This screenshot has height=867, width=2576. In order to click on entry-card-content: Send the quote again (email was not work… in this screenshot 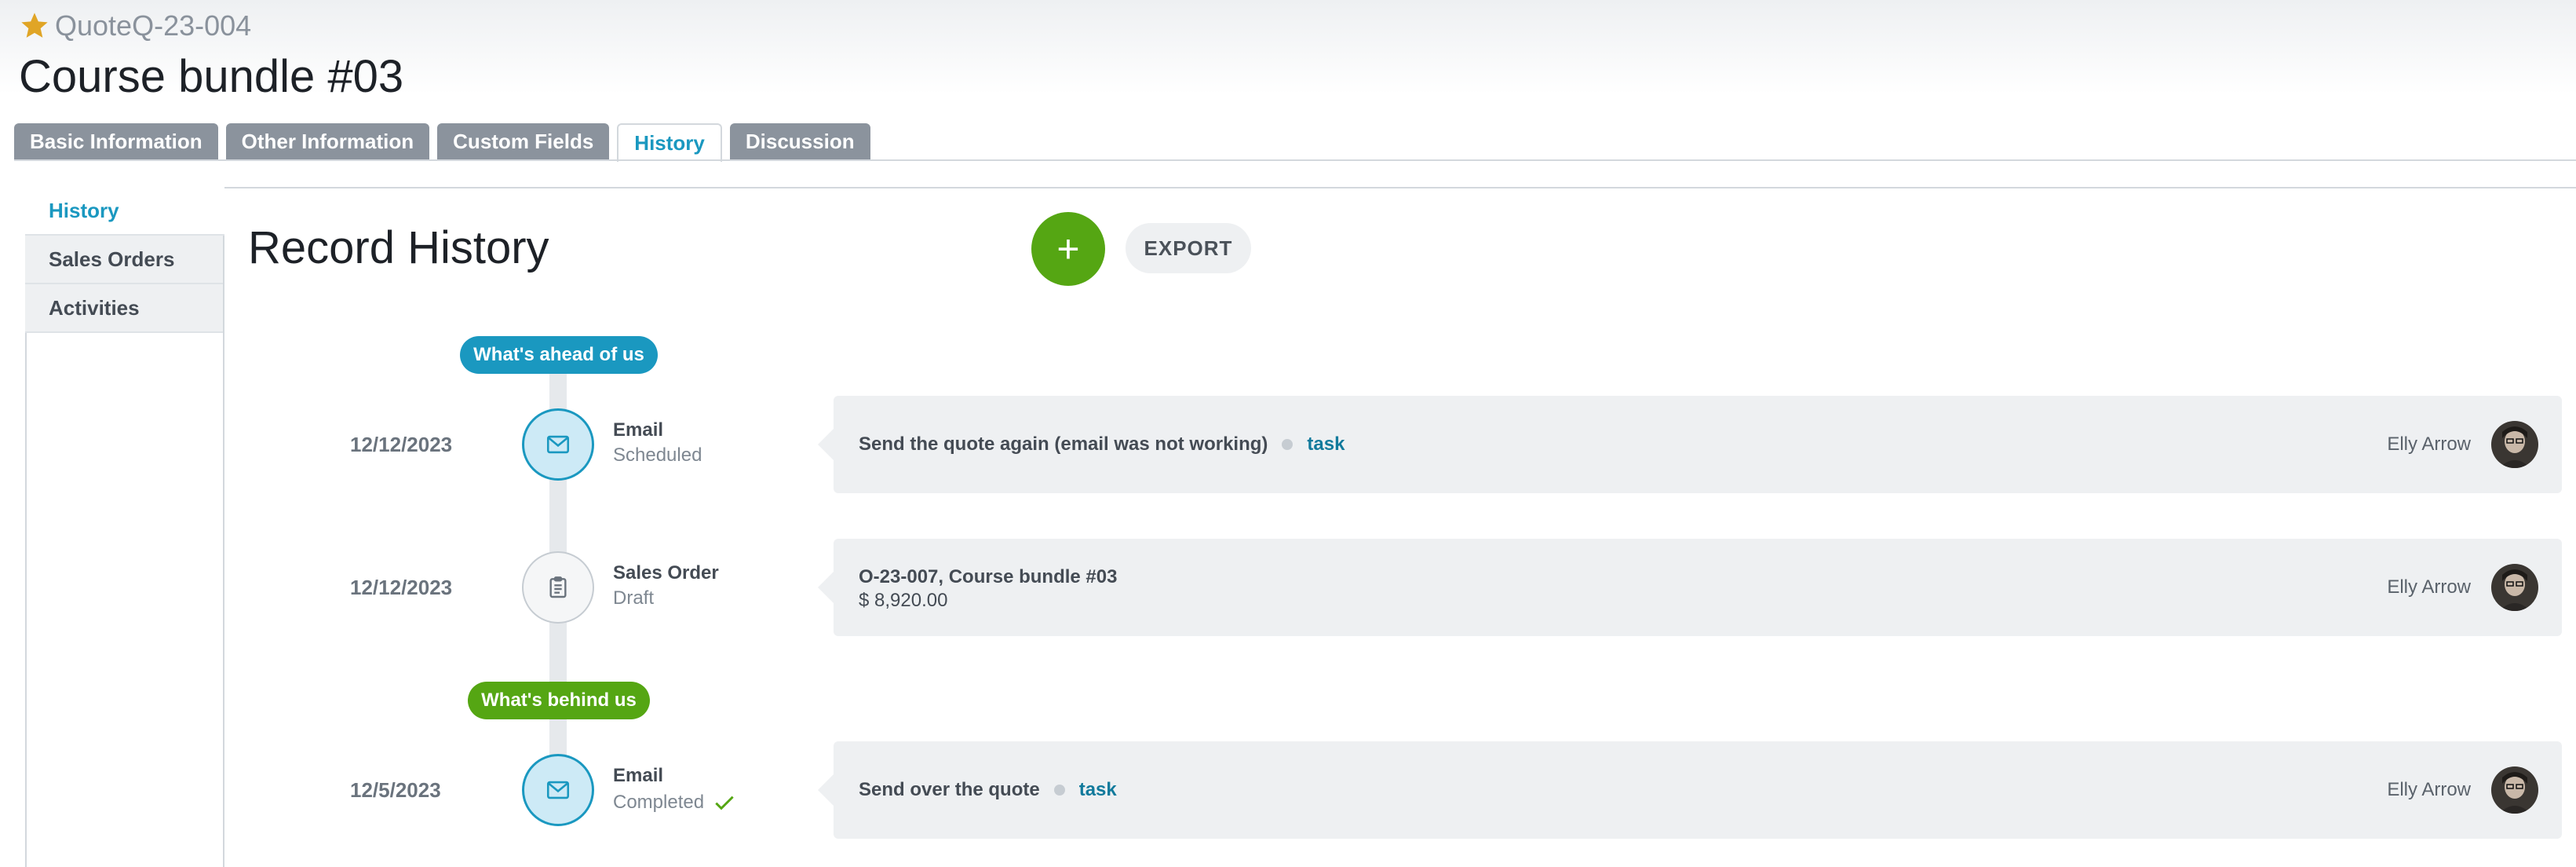, I will do `click(1102, 444)`.